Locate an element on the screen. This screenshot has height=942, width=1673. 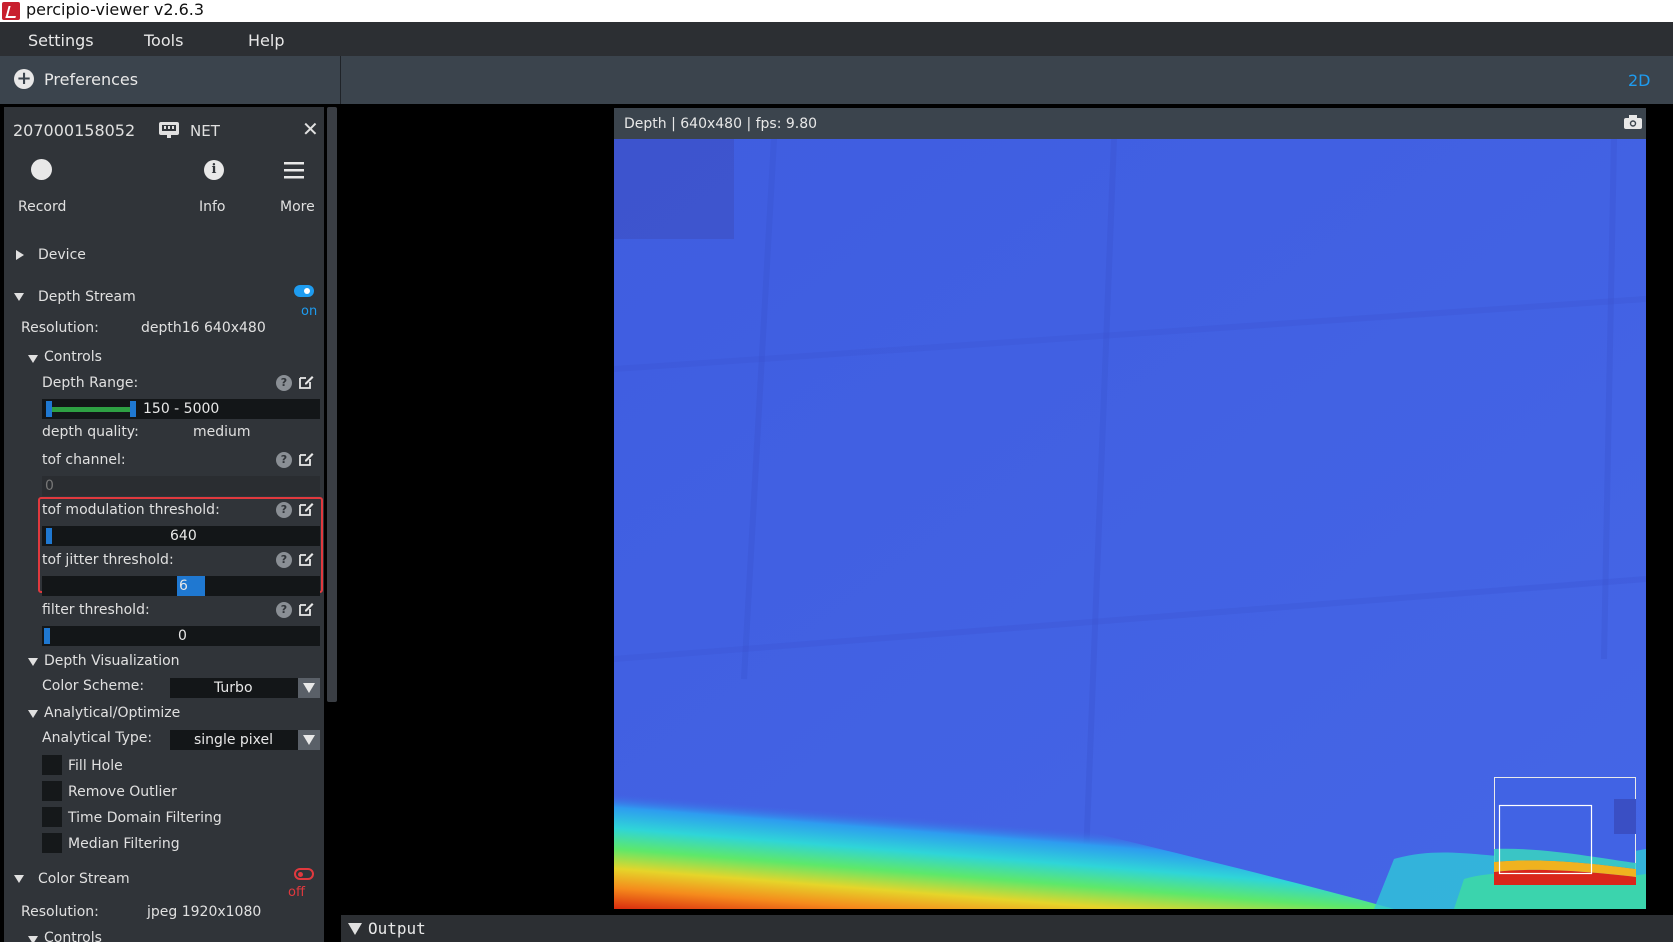
tof-jitter-slider: 6 is located at coordinates (181, 586).